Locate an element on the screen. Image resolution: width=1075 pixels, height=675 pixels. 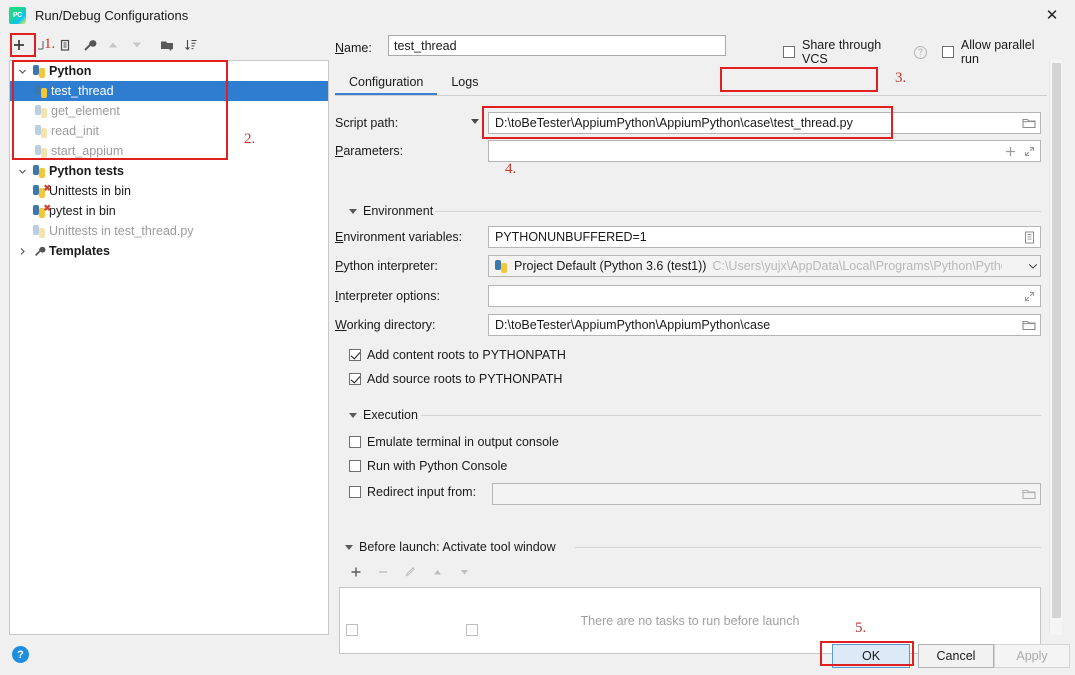
tree-item-unittests-in-bin: ✖ Unittests in bin is located at coordinates (169, 191).